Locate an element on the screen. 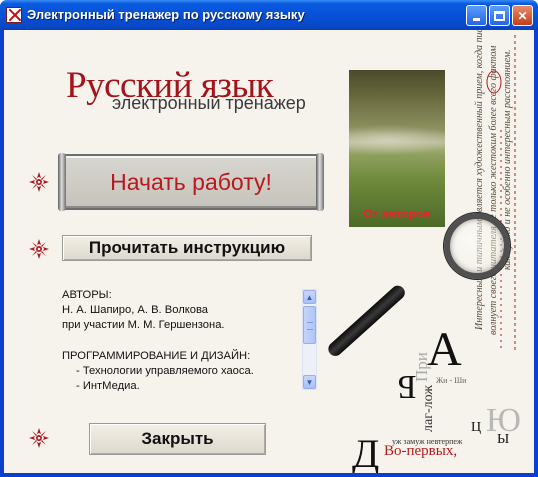  decor-text: Во-первых, is located at coordinates (421, 451).